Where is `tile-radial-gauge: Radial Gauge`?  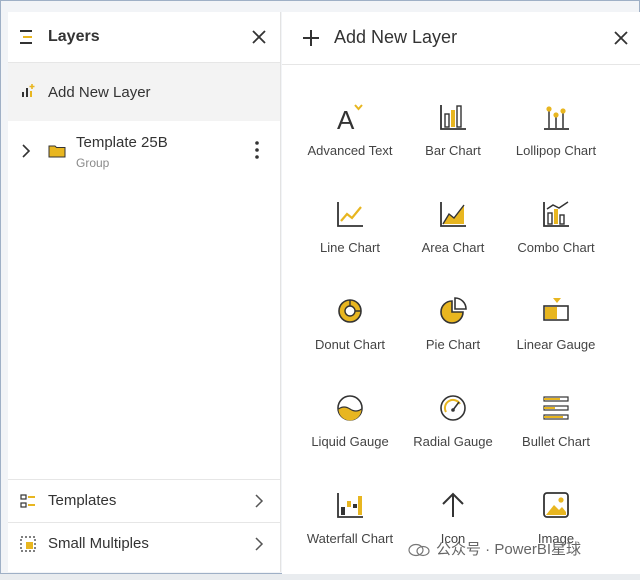 tile-radial-gauge: Radial Gauge is located at coordinates (453, 438).